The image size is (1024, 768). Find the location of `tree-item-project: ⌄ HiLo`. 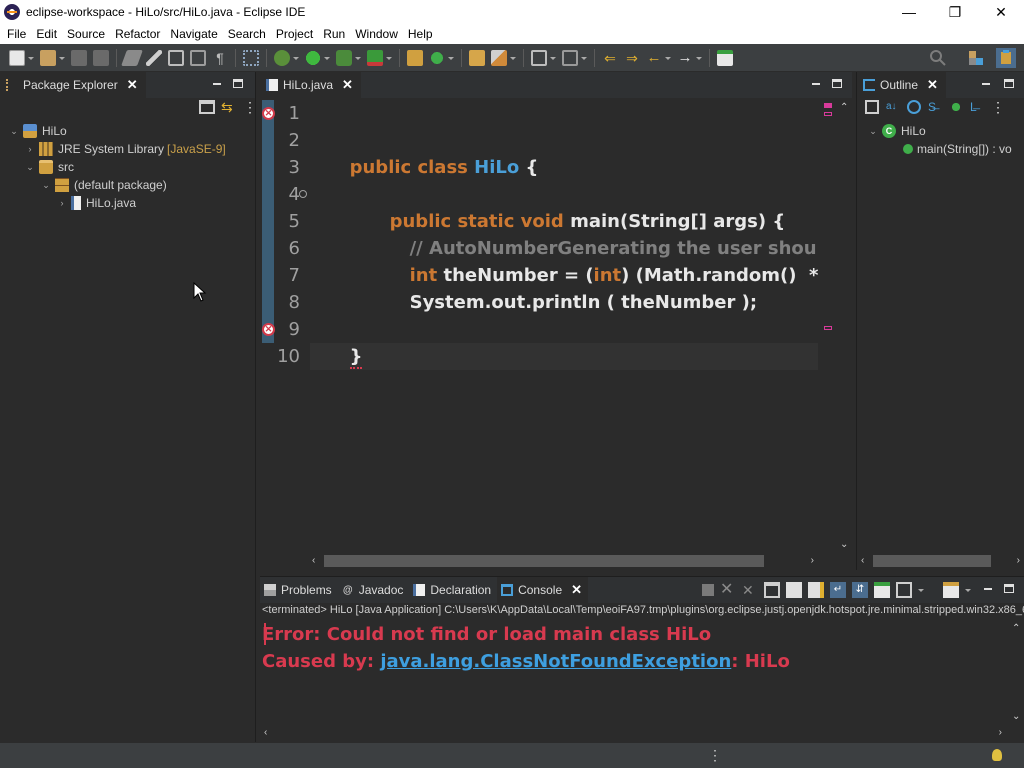

tree-item-project: ⌄ HiLo is located at coordinates (127, 131).